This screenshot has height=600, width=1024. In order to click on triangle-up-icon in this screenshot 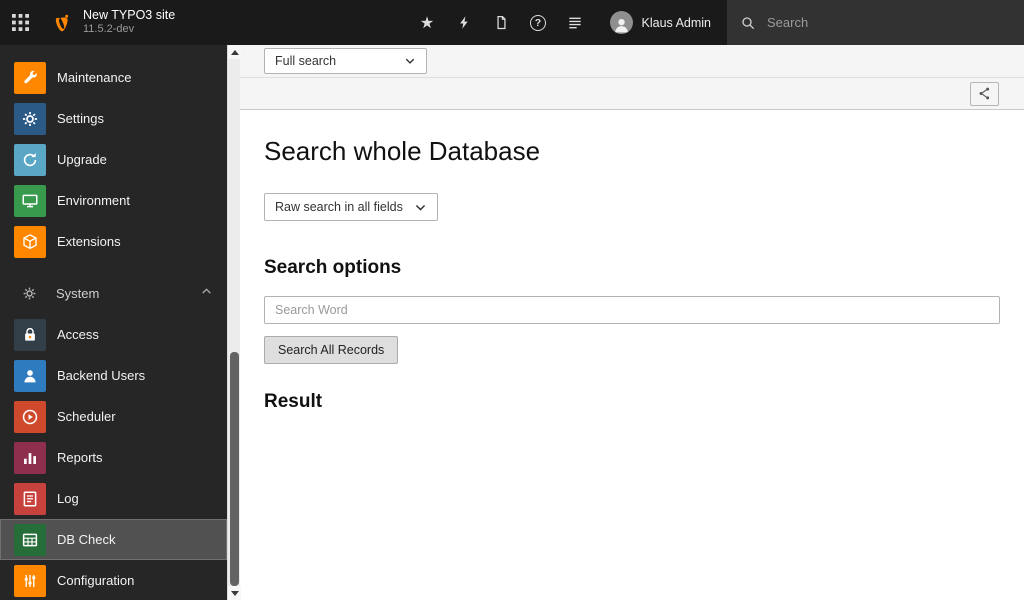, I will do `click(234, 52)`.